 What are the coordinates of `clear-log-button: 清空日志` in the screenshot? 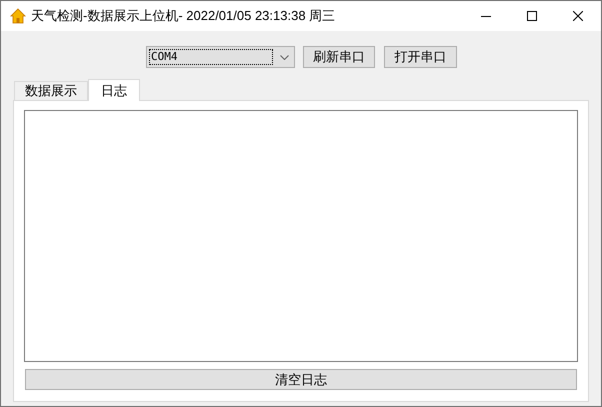 It's located at (301, 379).